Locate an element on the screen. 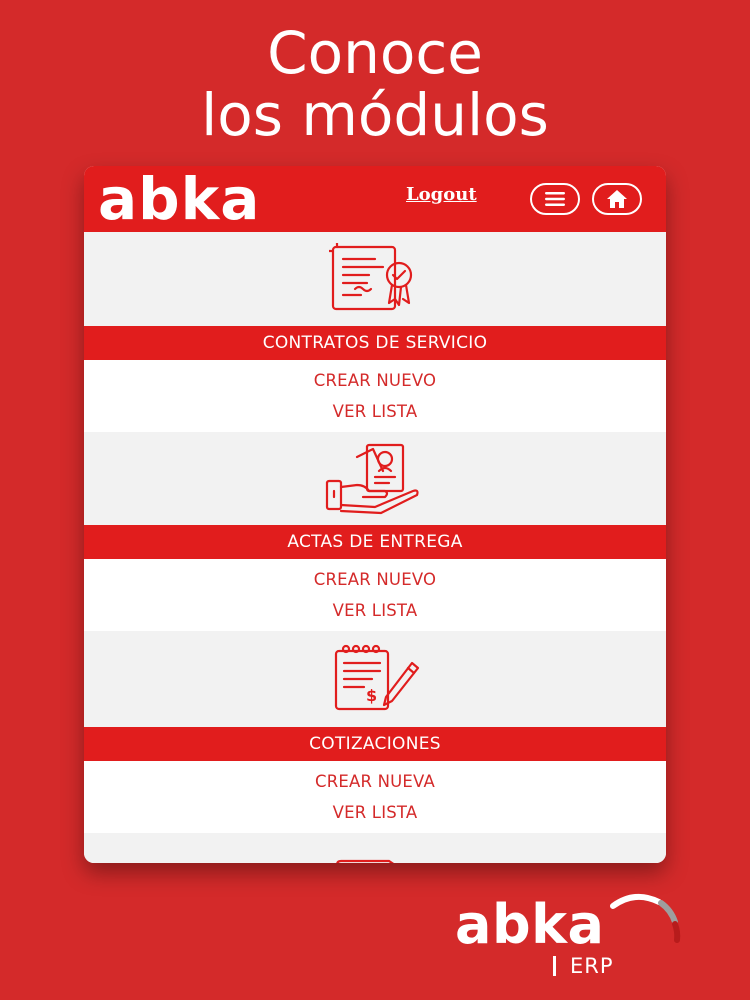 Image resolution: width=750 pixels, height=1000 pixels. module-title: CONTRATOS DE SERVICIO is located at coordinates (375, 343).